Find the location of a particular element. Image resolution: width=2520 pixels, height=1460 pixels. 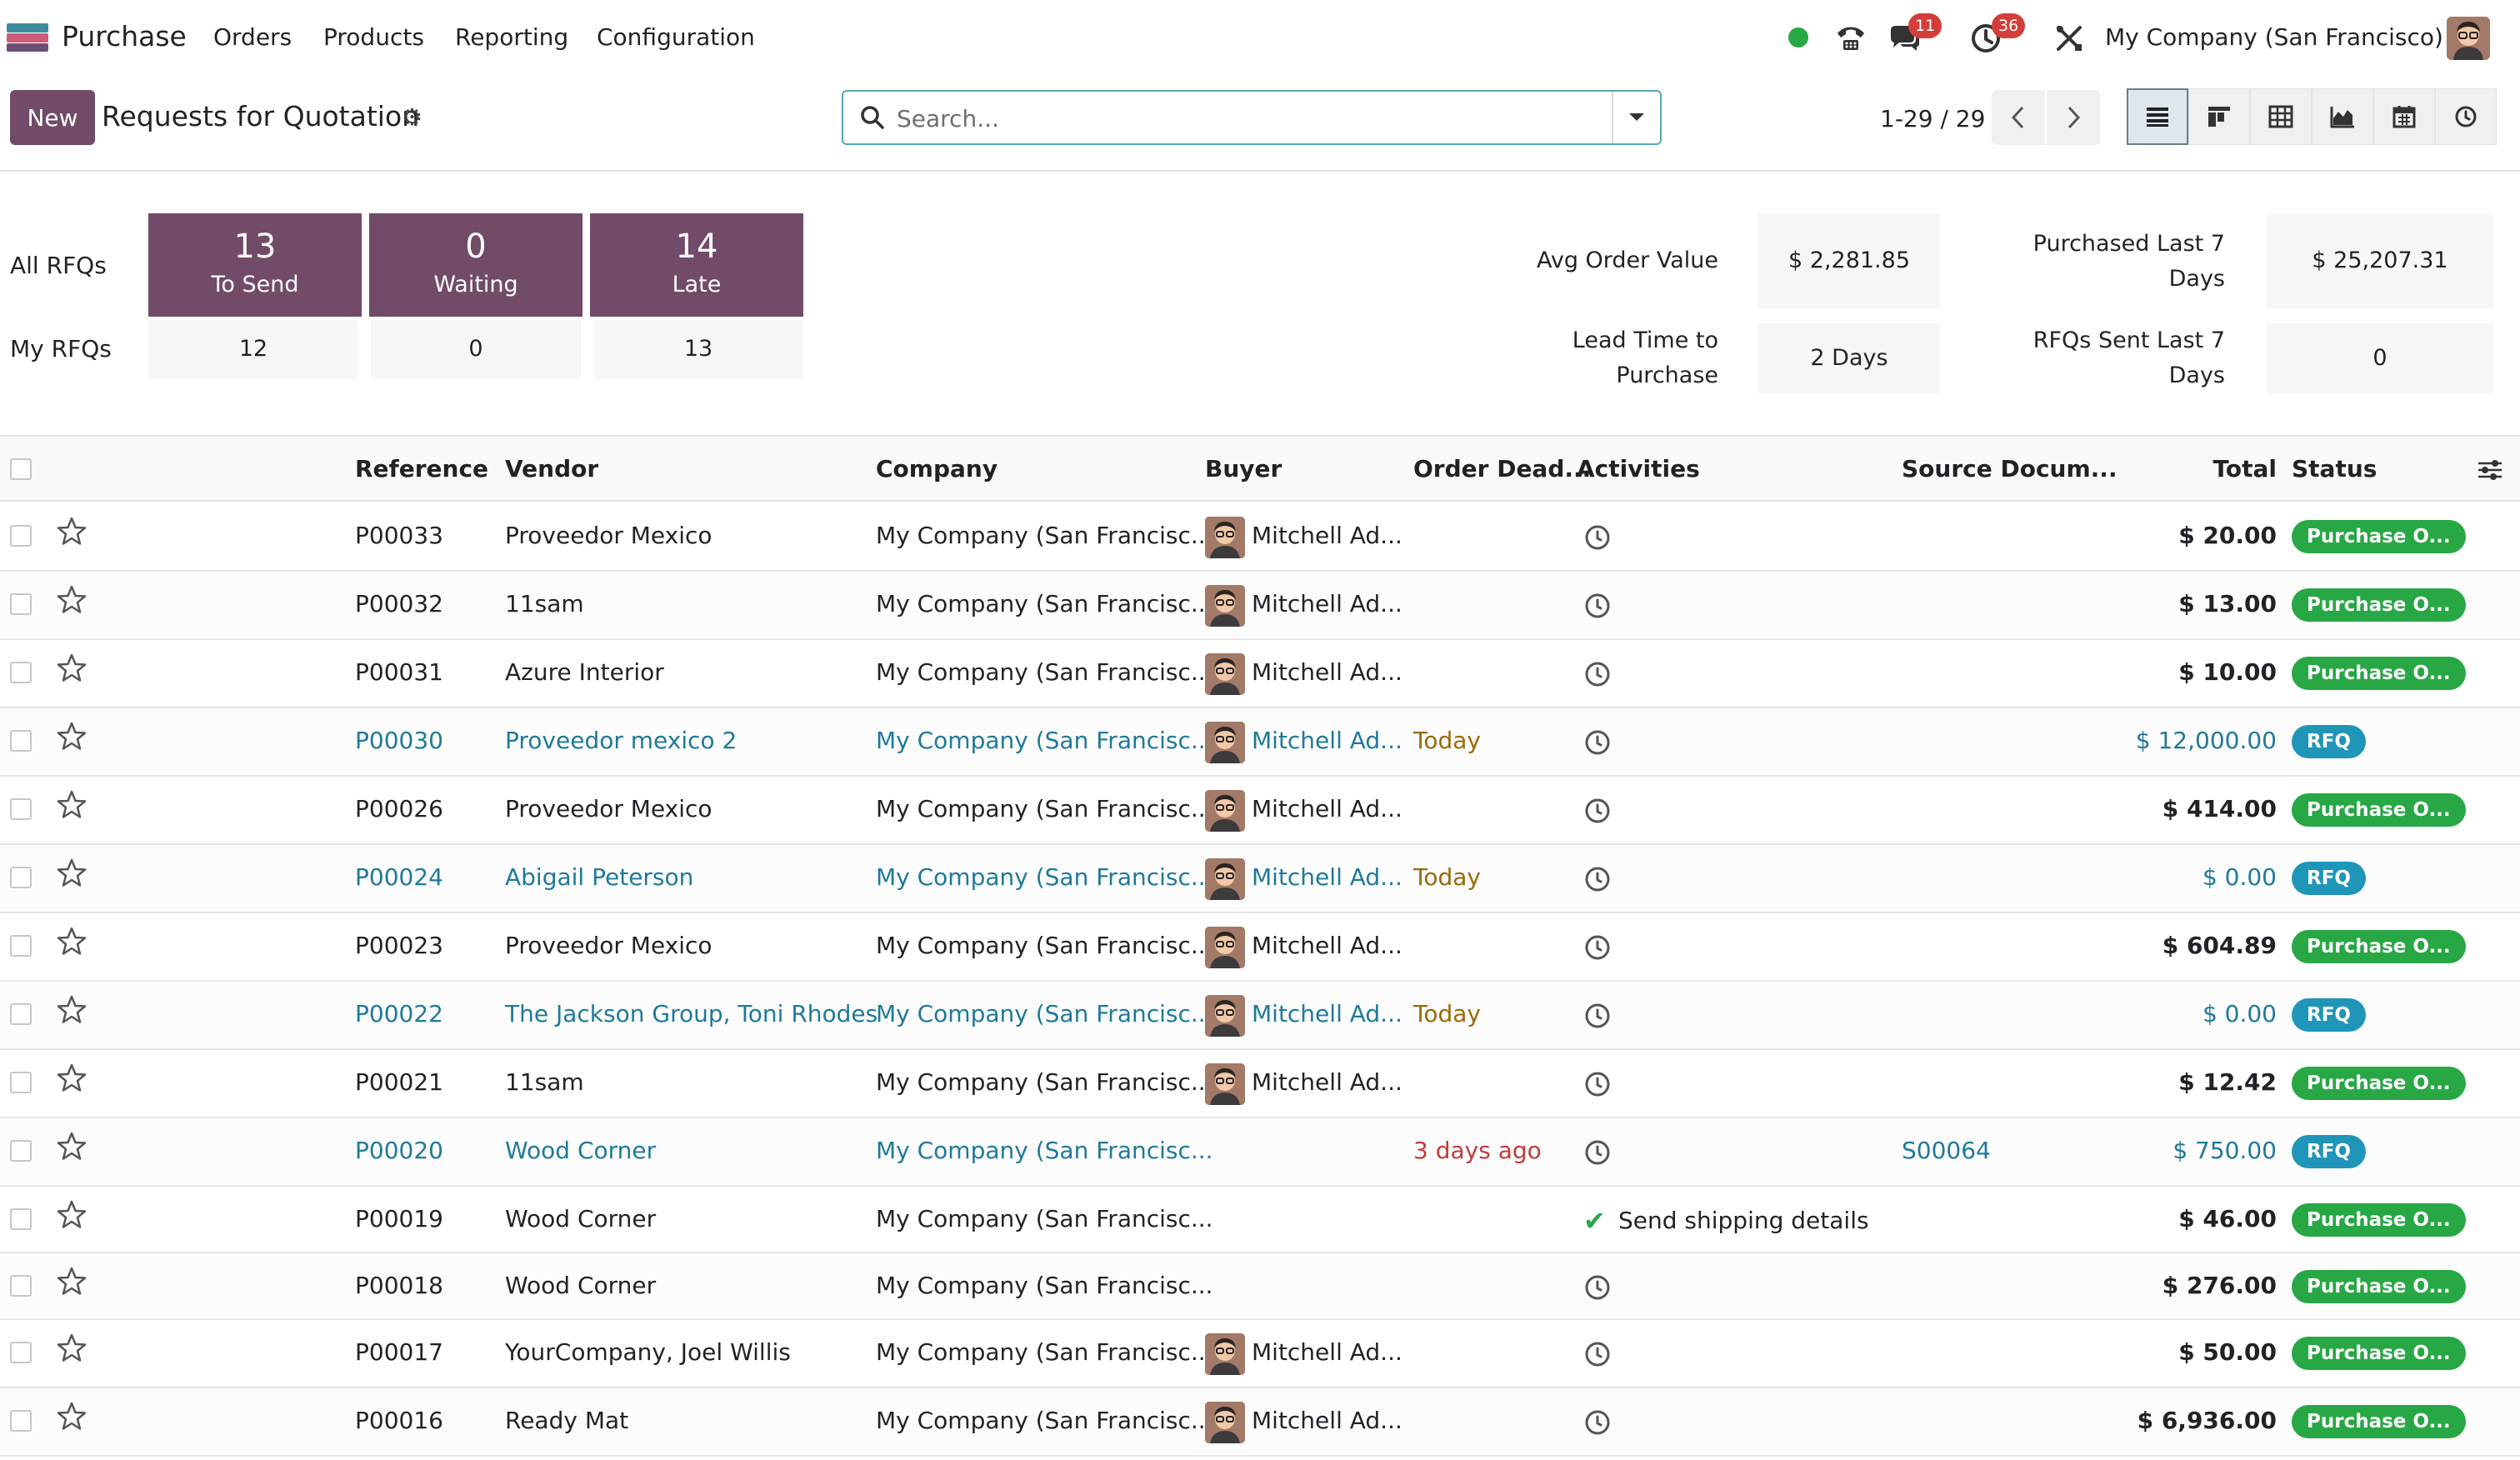

column-status: Status is located at coordinates (2334, 468).